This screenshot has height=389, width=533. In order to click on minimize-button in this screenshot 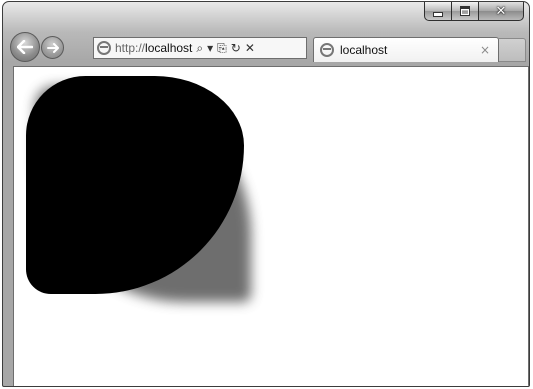, I will do `click(437, 11)`.